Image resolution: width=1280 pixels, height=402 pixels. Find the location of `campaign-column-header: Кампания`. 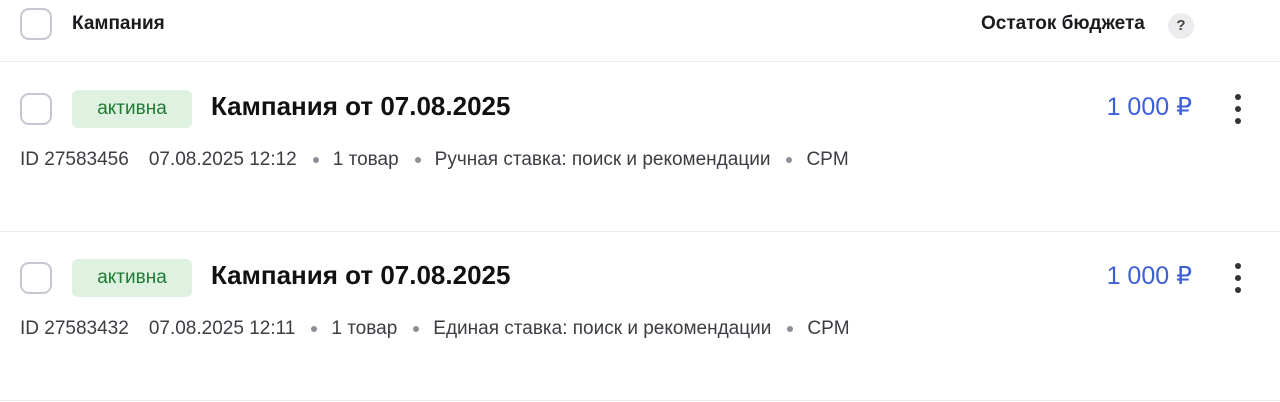

campaign-column-header: Кампания is located at coordinates (118, 24).